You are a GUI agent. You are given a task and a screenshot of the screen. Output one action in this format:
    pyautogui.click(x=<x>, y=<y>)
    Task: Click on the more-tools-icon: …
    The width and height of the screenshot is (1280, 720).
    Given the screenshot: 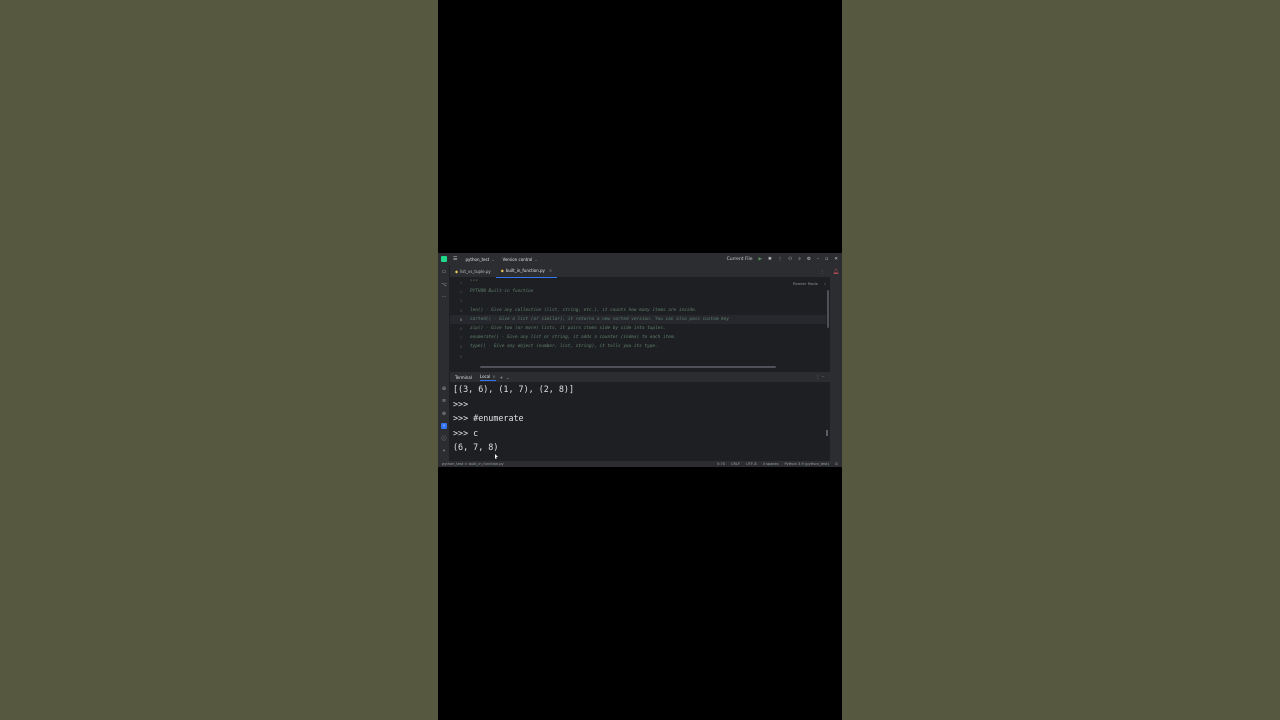 What is the action you would take?
    pyautogui.click(x=444, y=296)
    